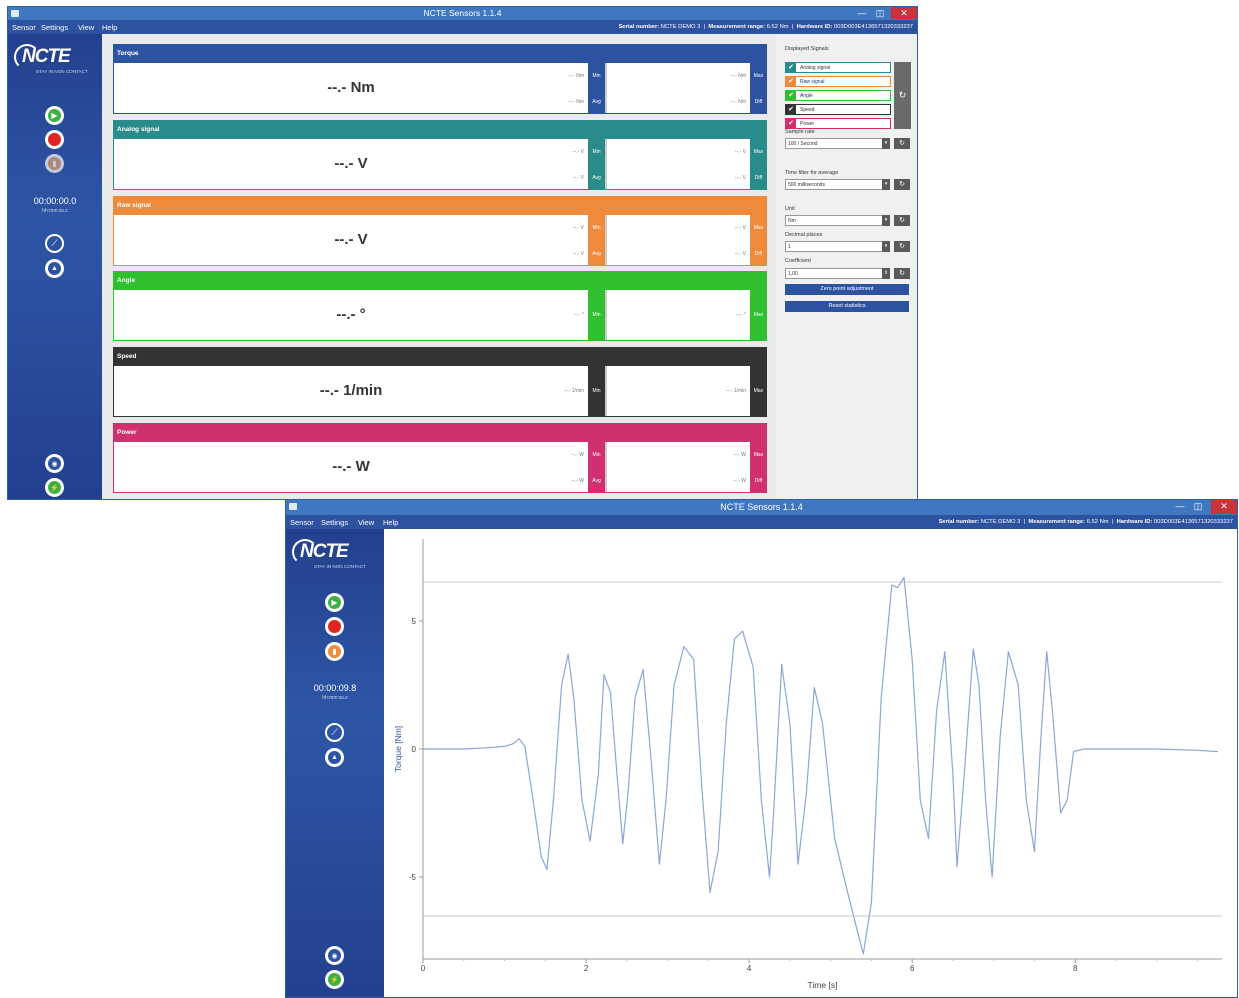  I want to click on max-value: --.- Nm, so click(738, 76).